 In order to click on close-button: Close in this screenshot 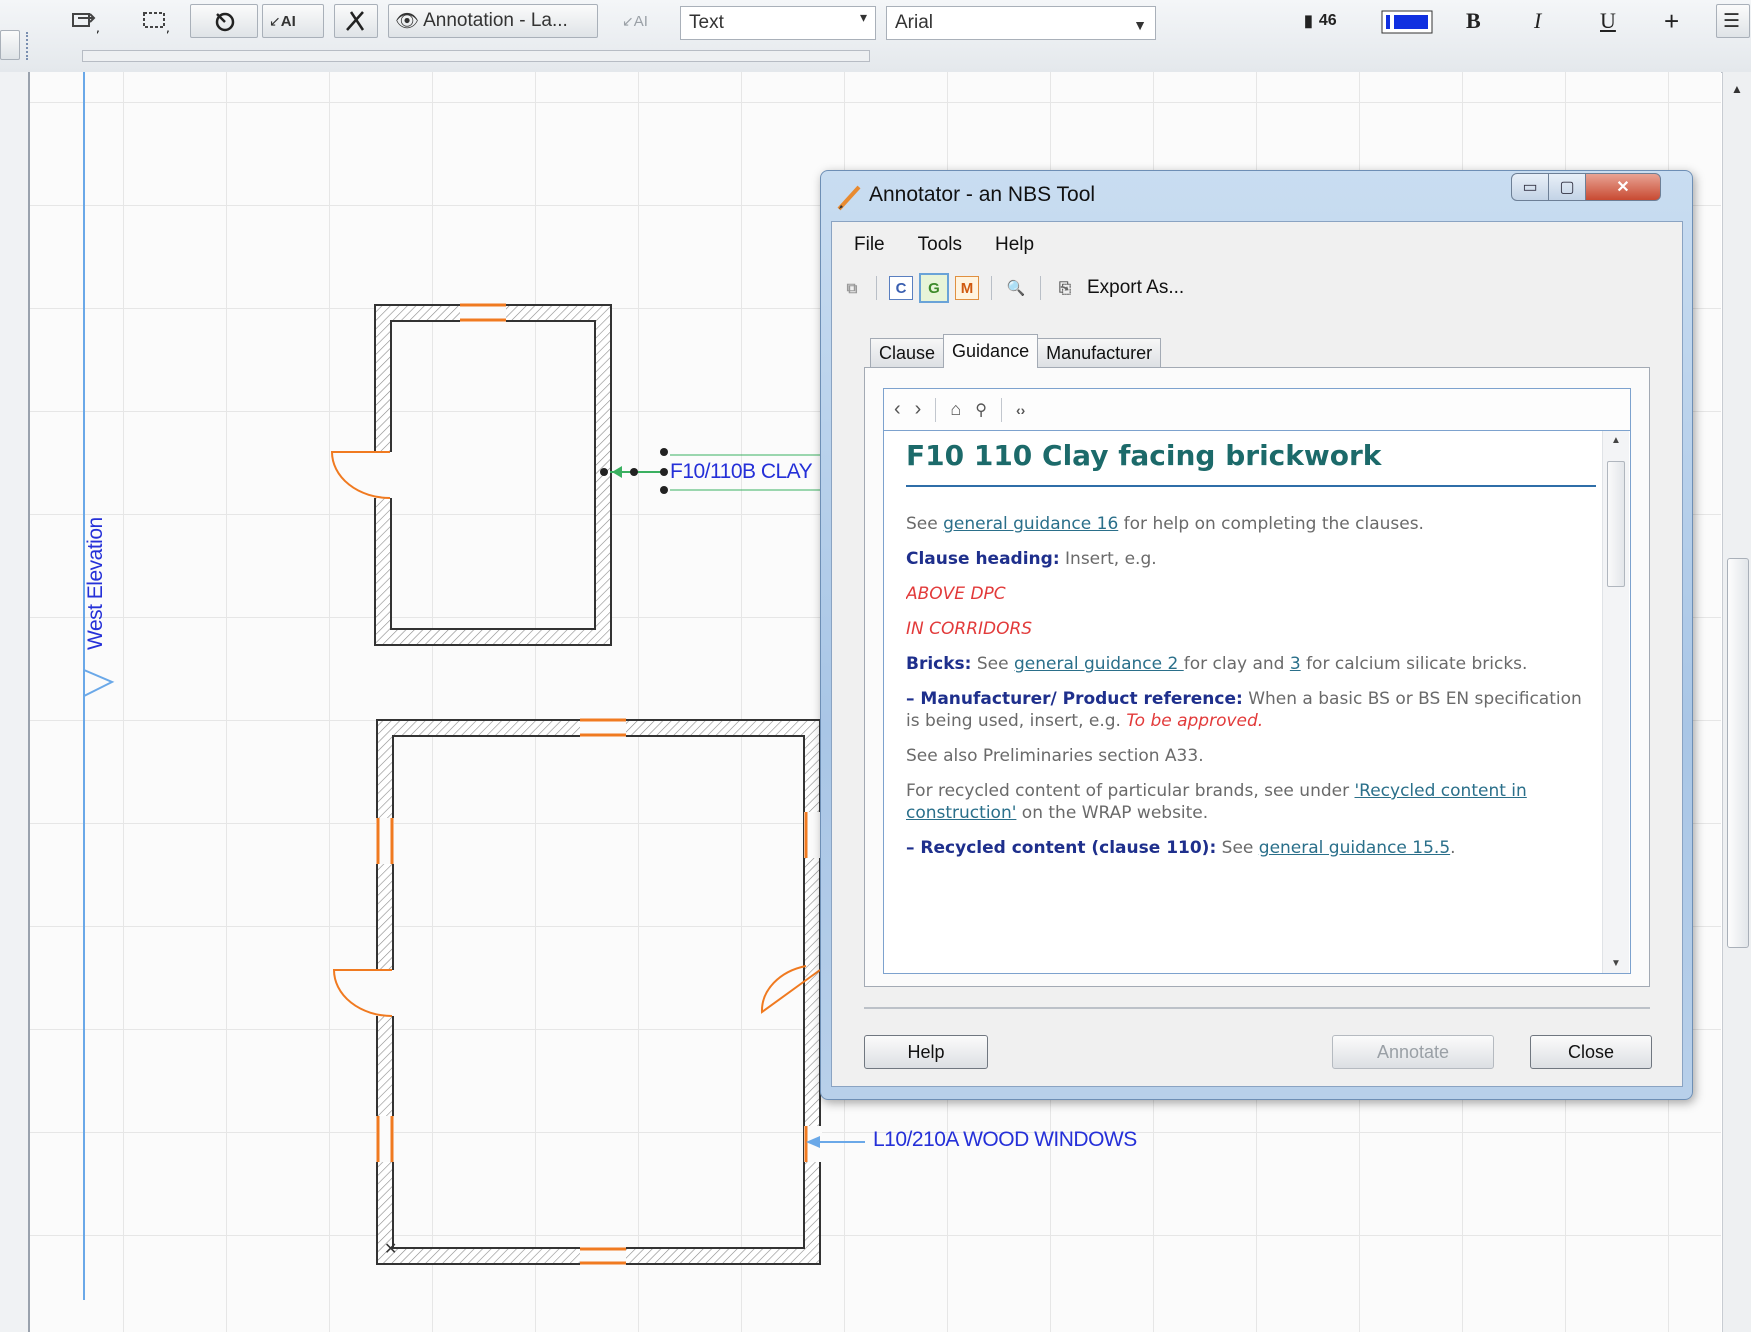, I will do `click(1591, 1052)`.